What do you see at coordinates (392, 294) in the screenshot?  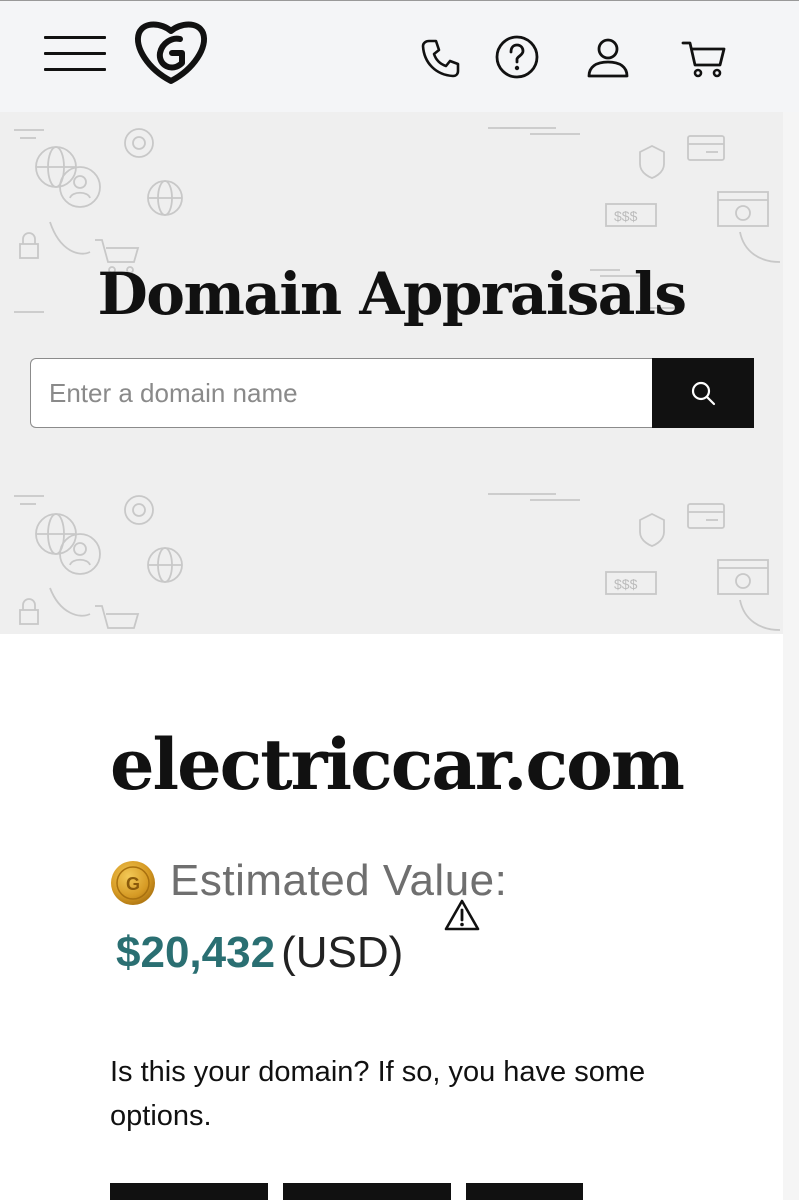 I see `page-title: Domain Appraisals` at bounding box center [392, 294].